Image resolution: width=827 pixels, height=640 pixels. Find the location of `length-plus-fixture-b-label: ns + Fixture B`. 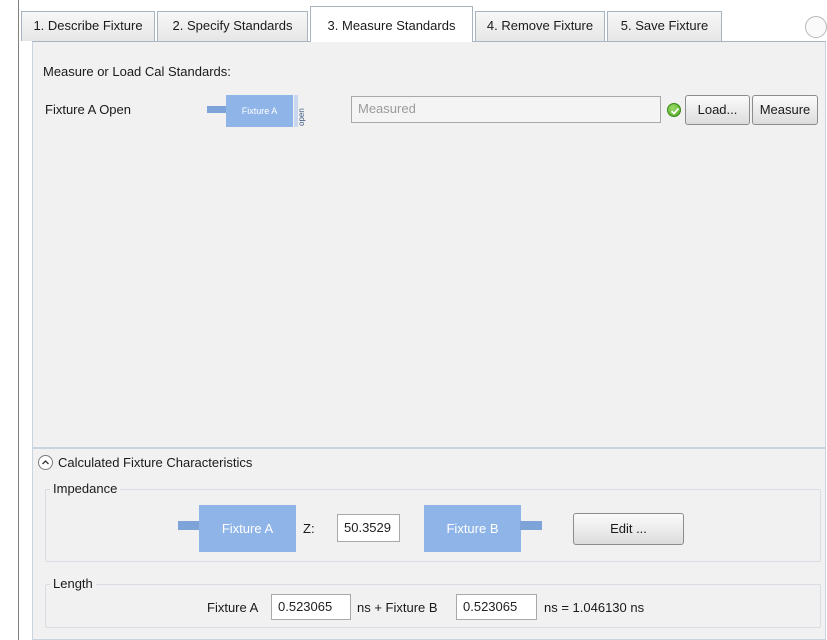

length-plus-fixture-b-label: ns + Fixture B is located at coordinates (397, 607).